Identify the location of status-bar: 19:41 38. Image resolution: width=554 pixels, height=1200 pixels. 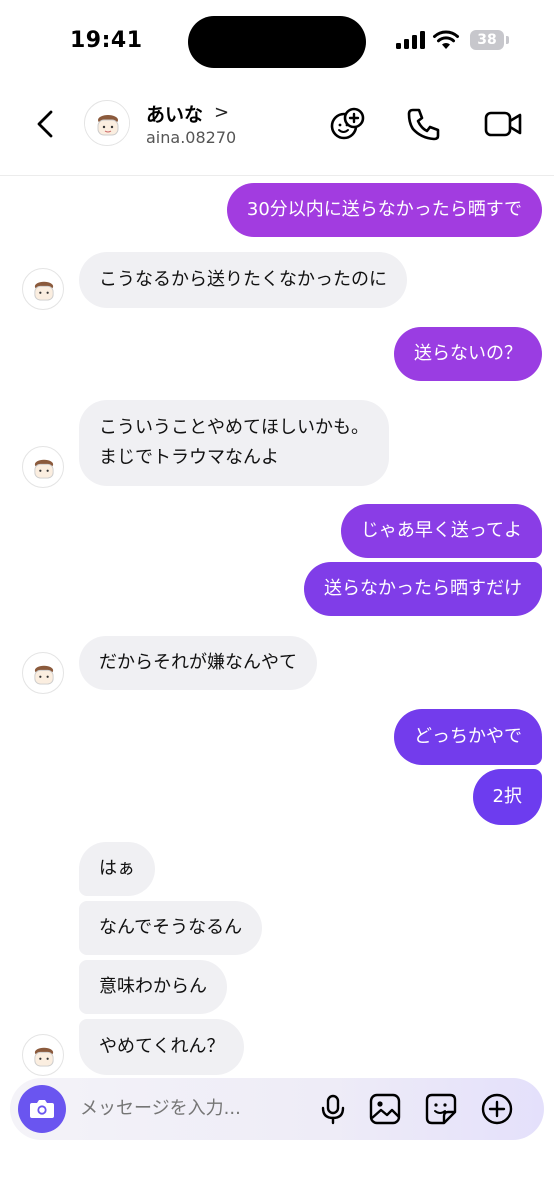
(277, 40).